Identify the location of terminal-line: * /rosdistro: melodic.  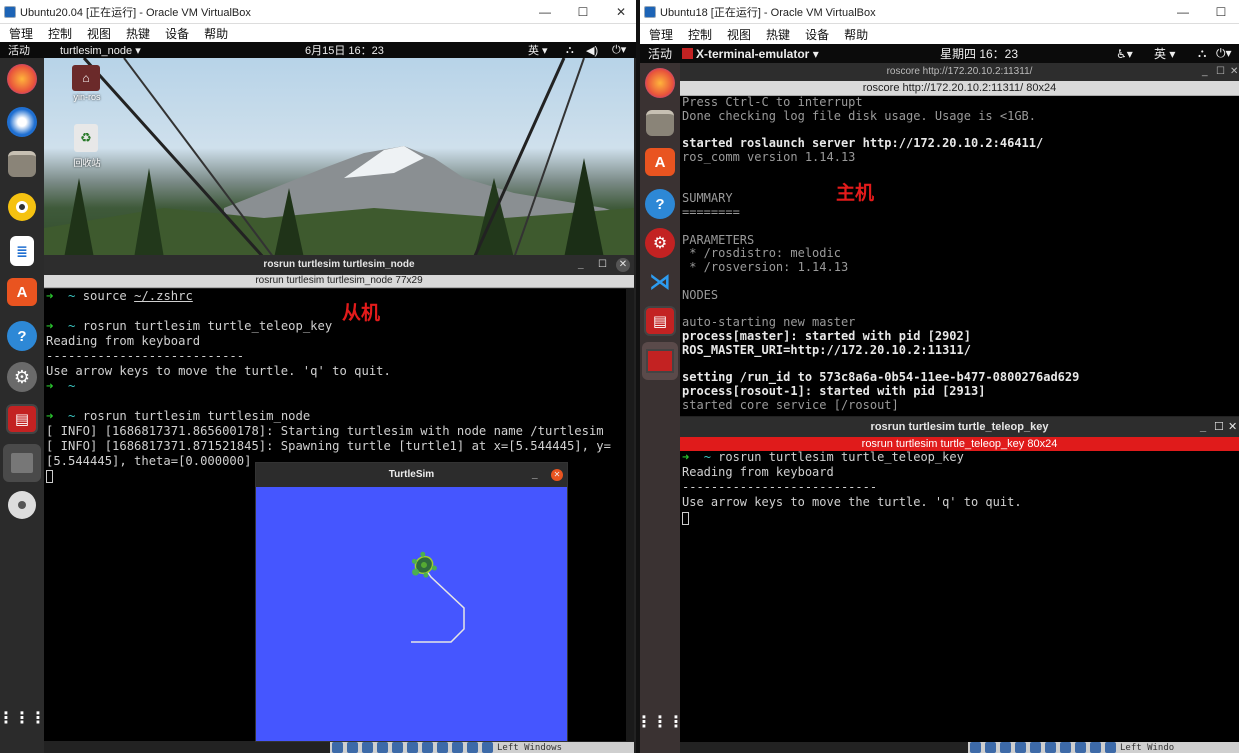
(761, 253).